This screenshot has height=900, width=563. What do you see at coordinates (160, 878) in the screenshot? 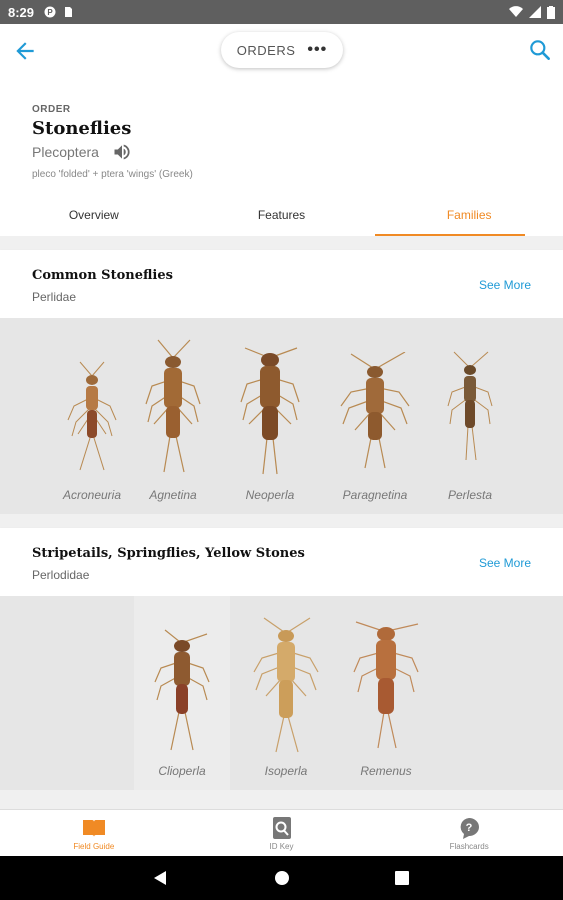
I see `system-back-icon` at bounding box center [160, 878].